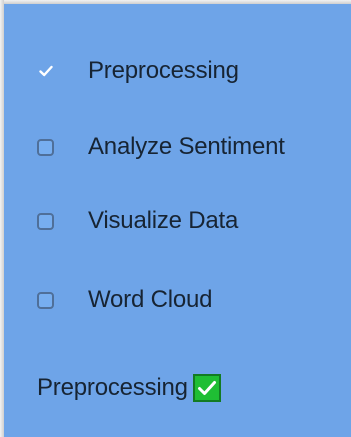 This screenshot has width=351, height=437. What do you see at coordinates (163, 220) in the screenshot?
I see `checklist-item-label: Visualize Data` at bounding box center [163, 220].